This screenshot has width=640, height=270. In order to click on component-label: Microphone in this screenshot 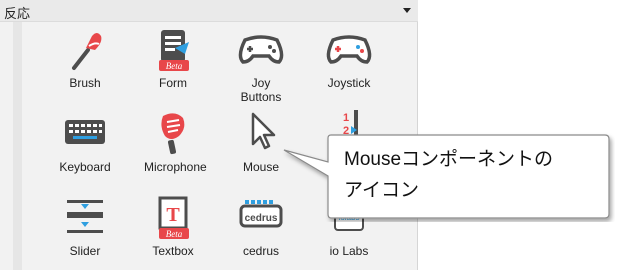, I will do `click(175, 167)`.